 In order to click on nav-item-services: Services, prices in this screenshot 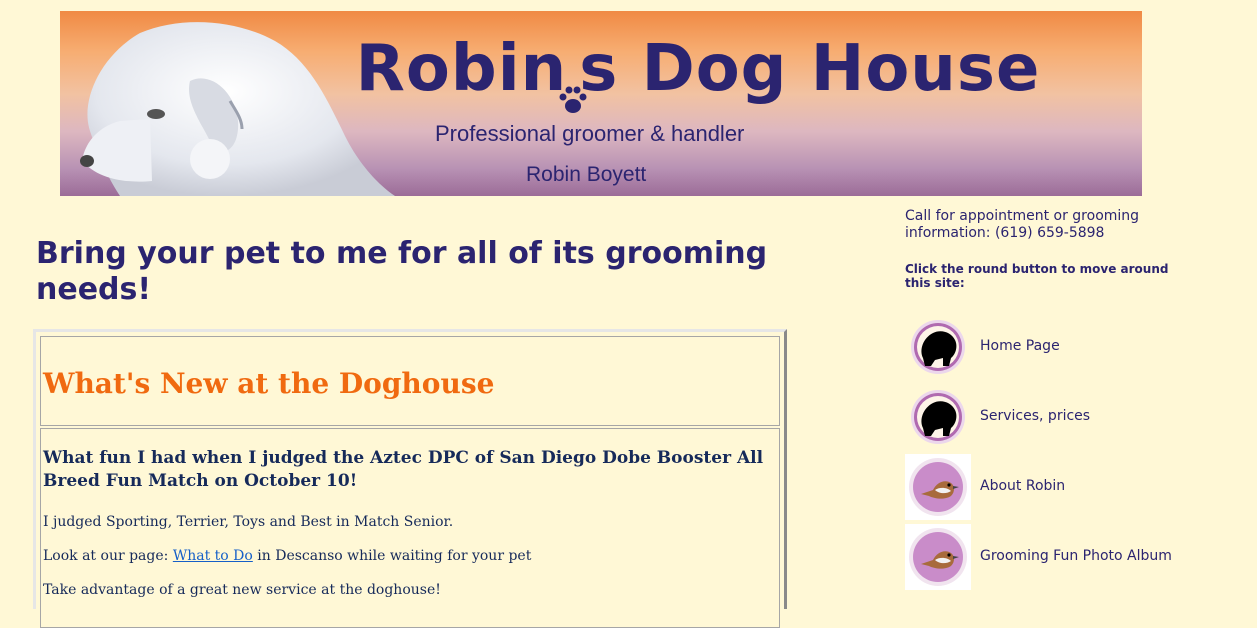, I will do `click(1075, 417)`.